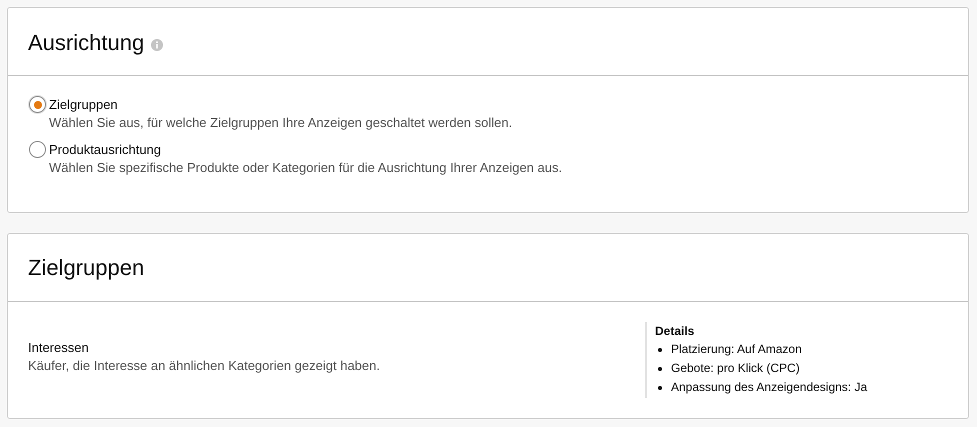  What do you see at coordinates (736, 349) in the screenshot?
I see `detail-item: Platzierung: Auf Amazon` at bounding box center [736, 349].